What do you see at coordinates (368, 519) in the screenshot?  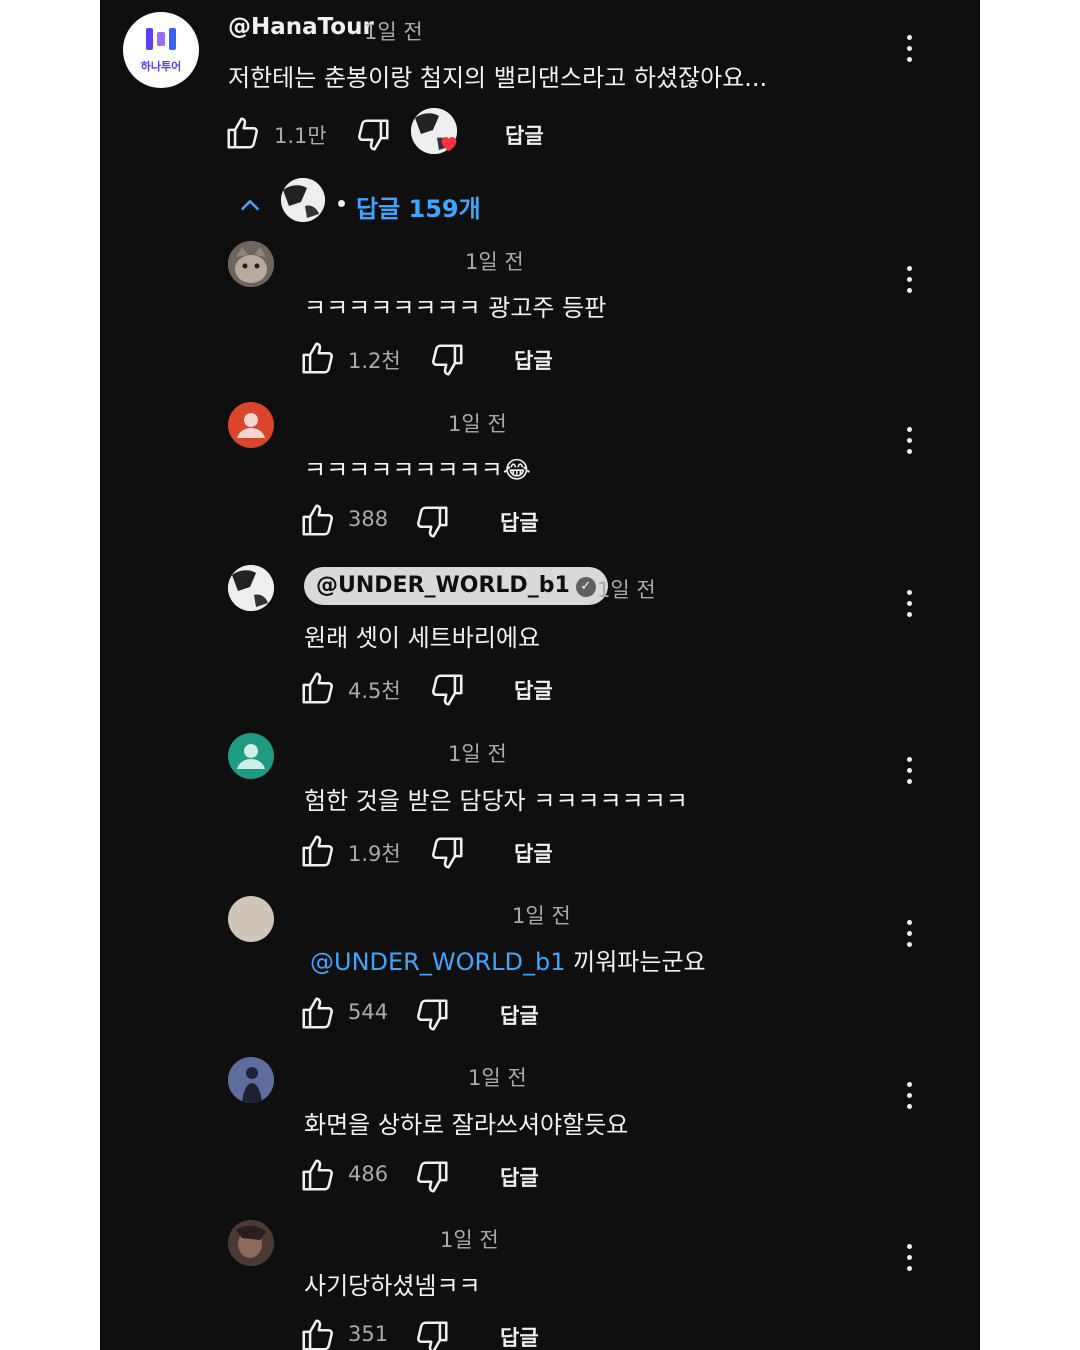 I see `like-count: 388` at bounding box center [368, 519].